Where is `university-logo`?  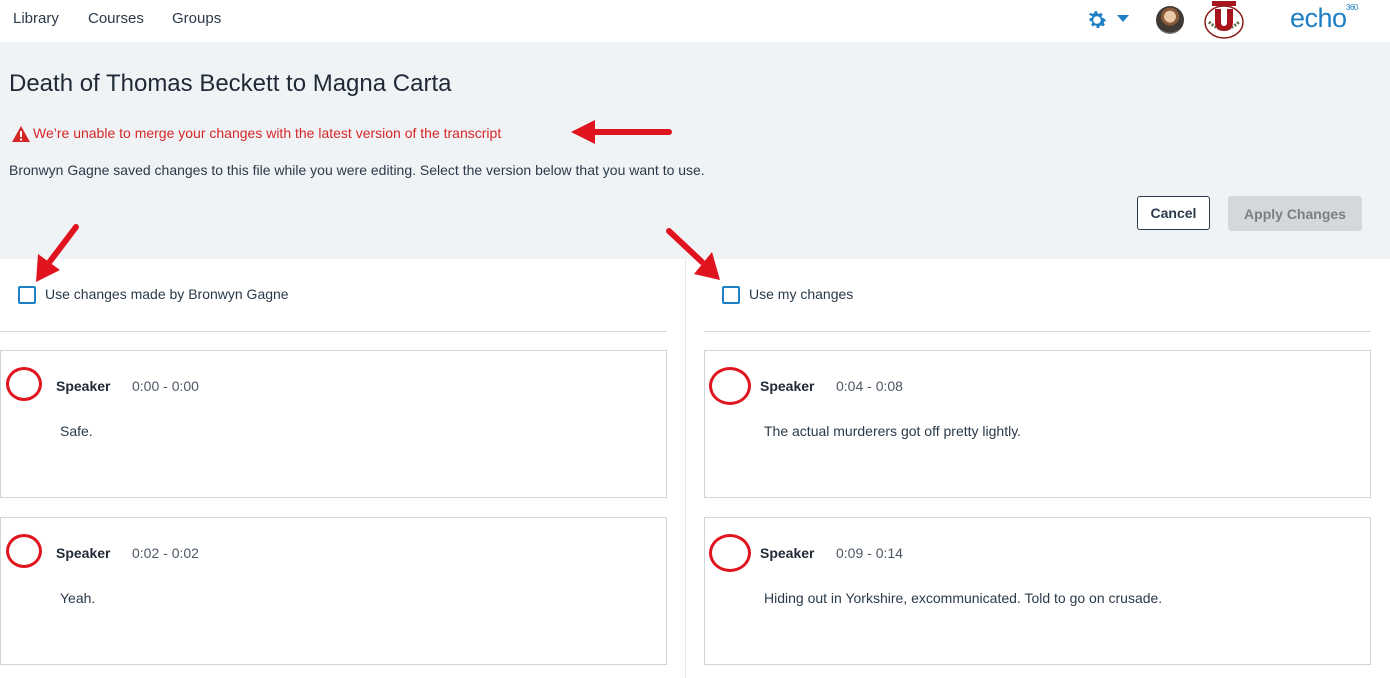
university-logo is located at coordinates (1224, 20).